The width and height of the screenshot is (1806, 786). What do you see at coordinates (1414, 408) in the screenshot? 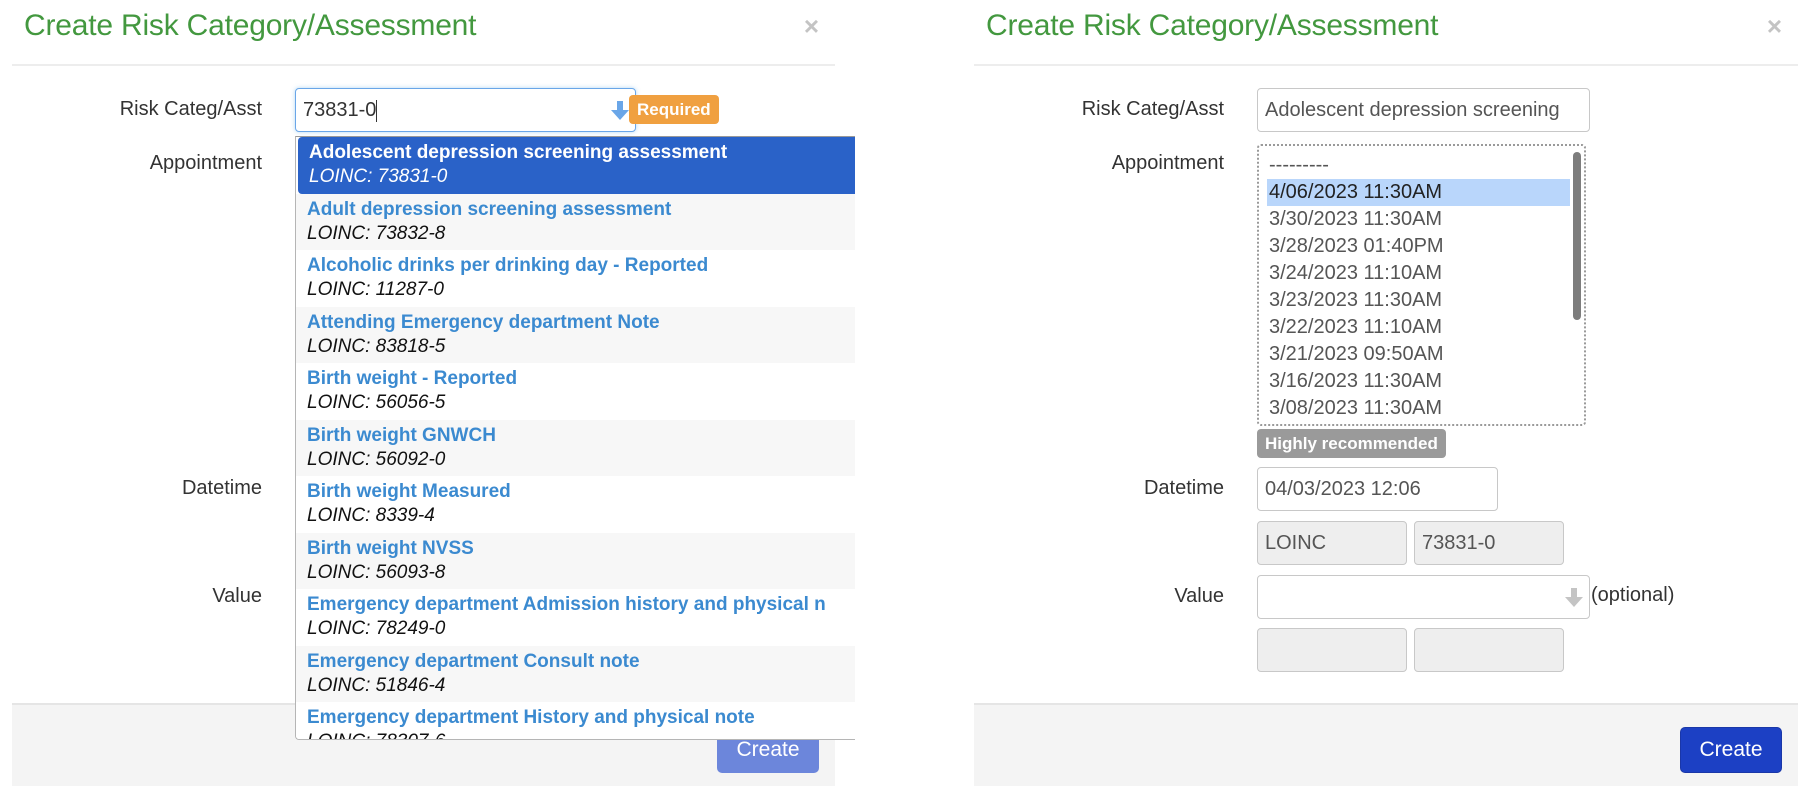
I see `appointment-option: 3/08/2023 11:30AM` at bounding box center [1414, 408].